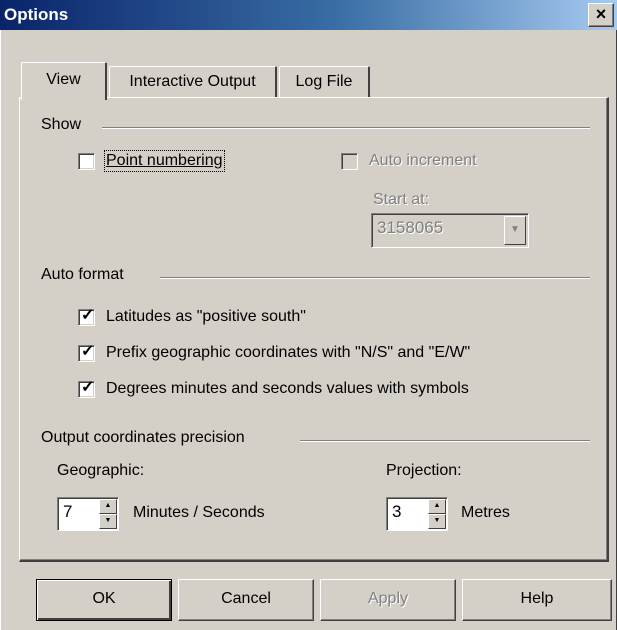 Image resolution: width=617 pixels, height=630 pixels. I want to click on close-button: ×, so click(601, 15).